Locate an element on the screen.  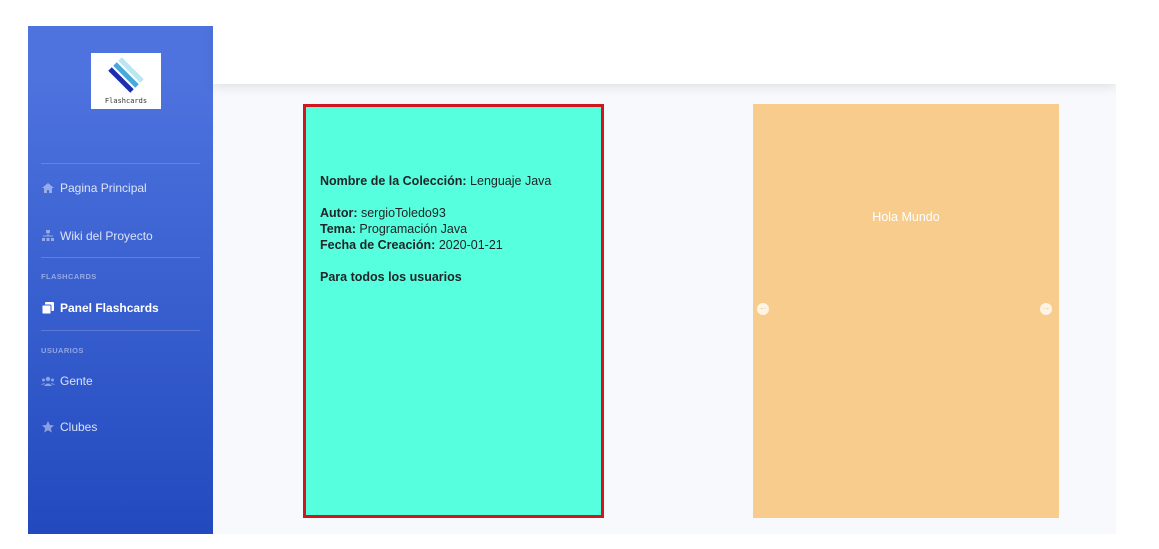
creation-date-line: Fecha de Creación: 2020-01-21 is located at coordinates (453, 245).